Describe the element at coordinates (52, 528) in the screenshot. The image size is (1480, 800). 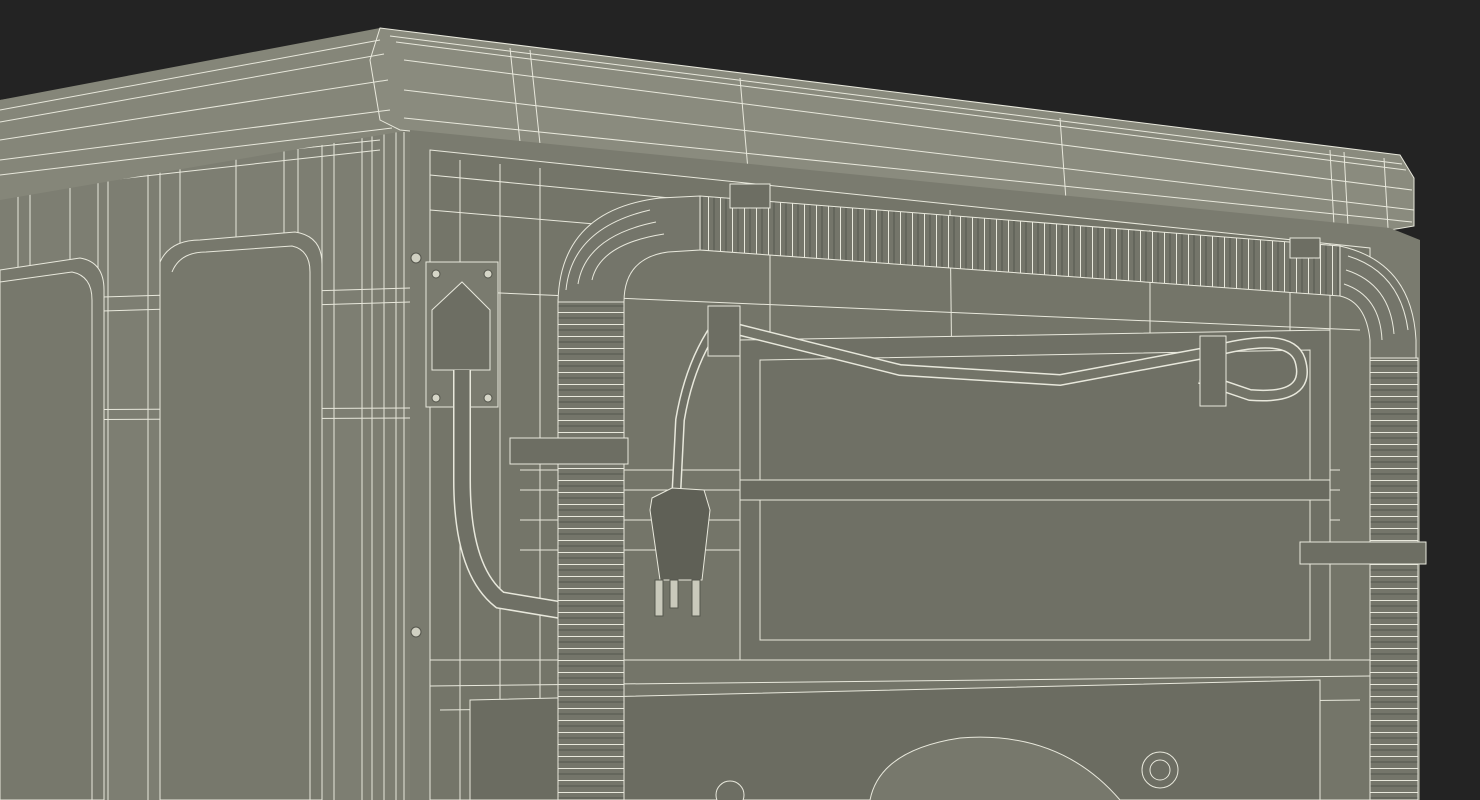
I see `side-panel-recess-left` at that location.